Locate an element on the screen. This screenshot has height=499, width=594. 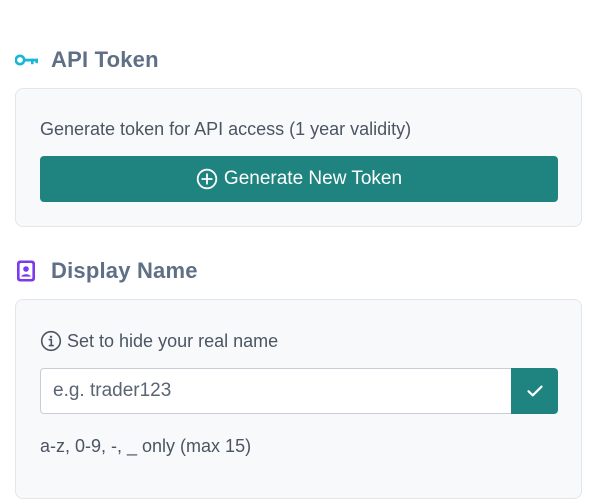
info-circle-icon is located at coordinates (51, 341).